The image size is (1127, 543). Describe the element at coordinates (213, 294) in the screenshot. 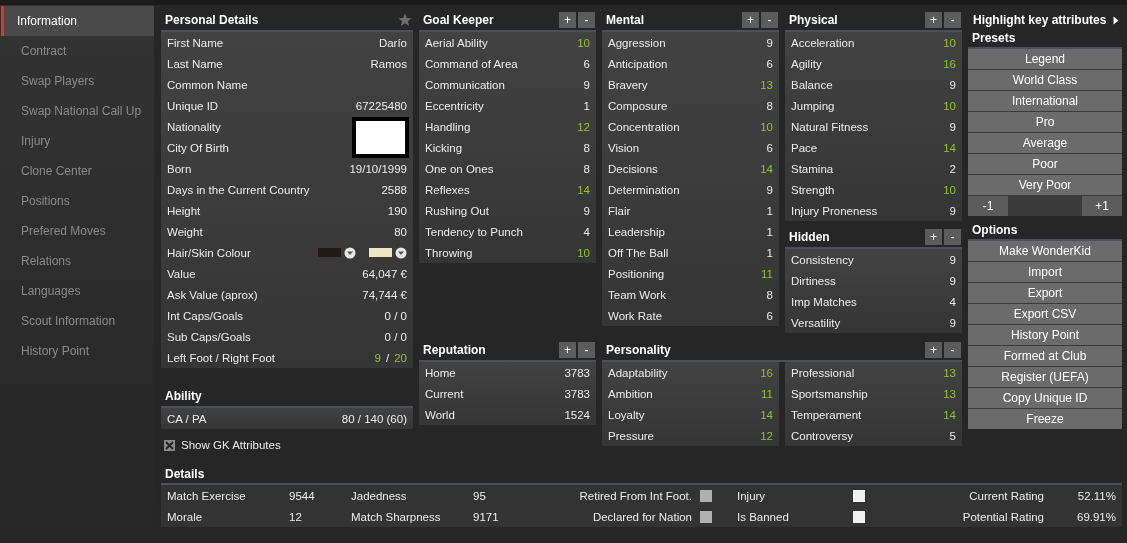

I see `field-label: Ask Value (aprox)` at that location.